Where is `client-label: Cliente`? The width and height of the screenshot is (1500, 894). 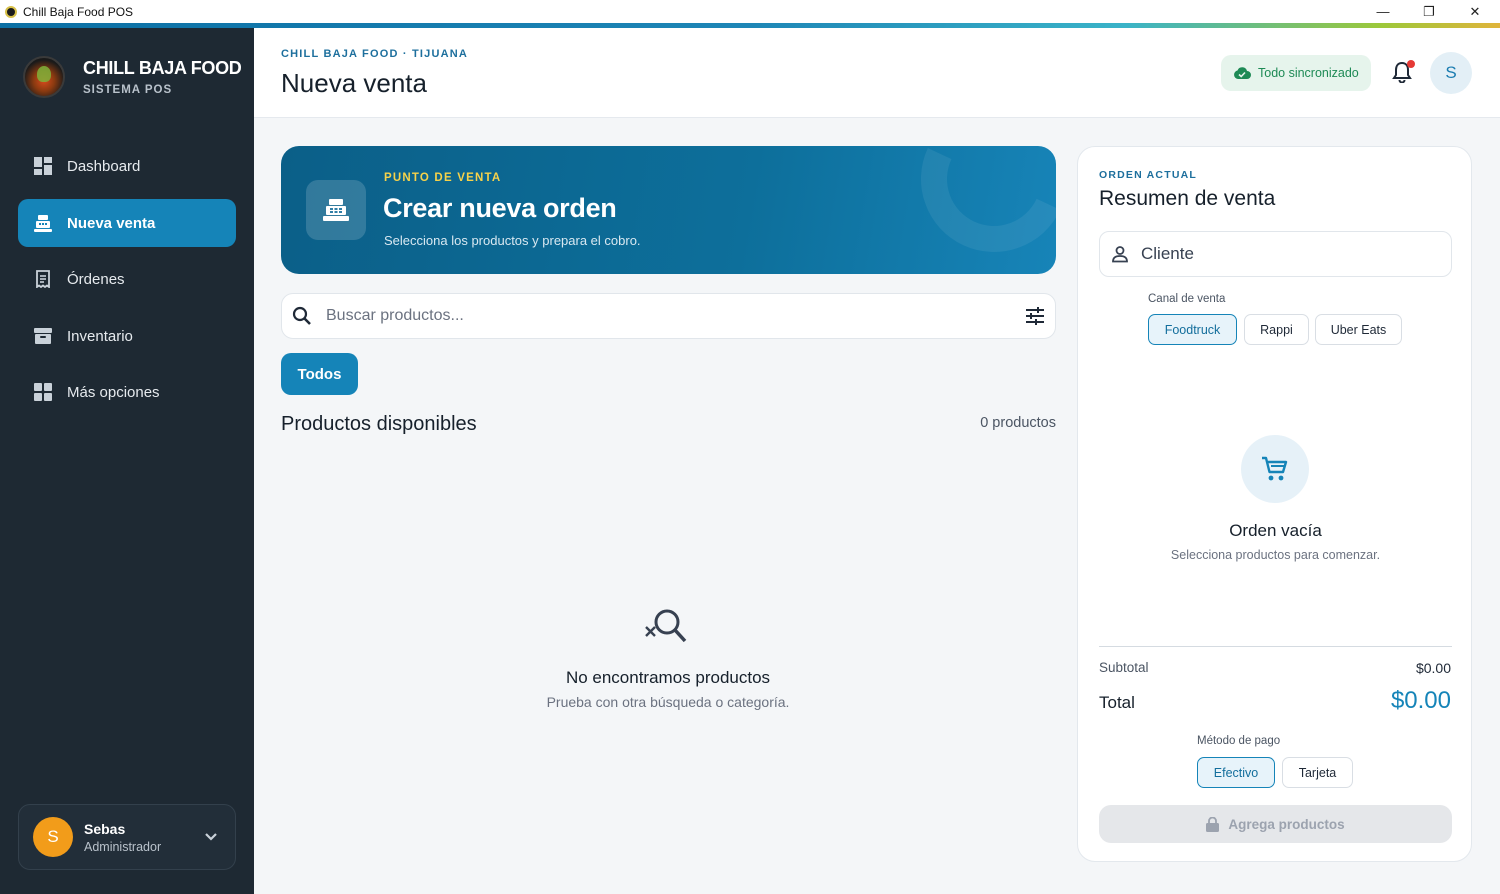 client-label: Cliente is located at coordinates (1167, 253).